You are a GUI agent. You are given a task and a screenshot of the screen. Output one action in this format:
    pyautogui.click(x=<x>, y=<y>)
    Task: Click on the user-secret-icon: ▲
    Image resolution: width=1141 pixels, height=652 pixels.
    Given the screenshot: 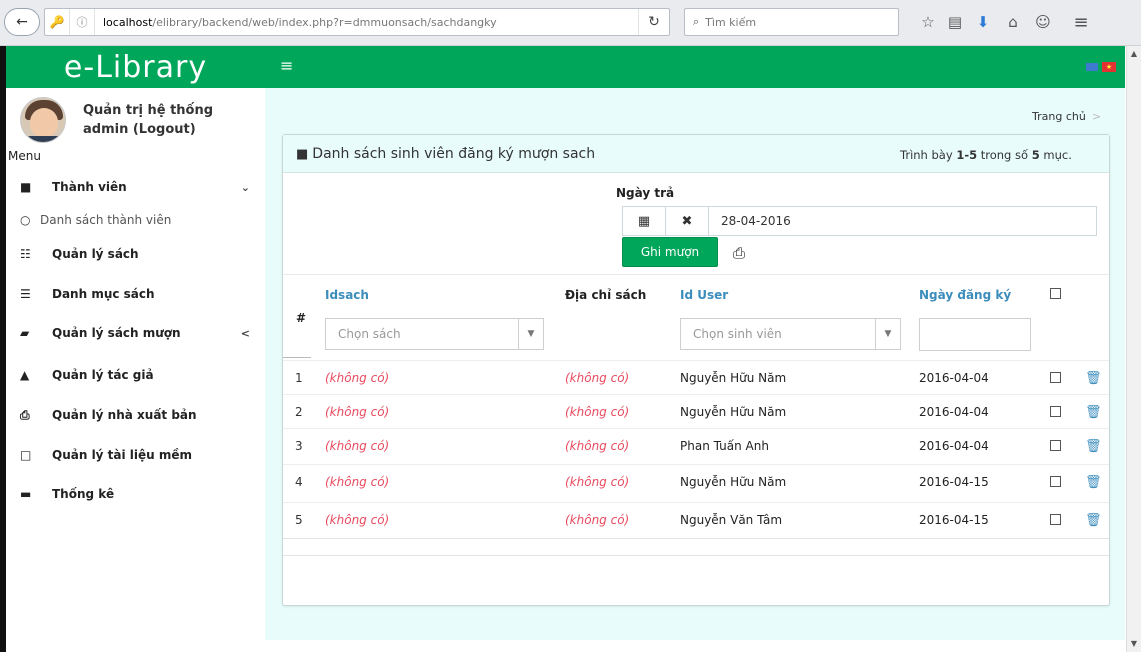 What is the action you would take?
    pyautogui.click(x=25, y=375)
    